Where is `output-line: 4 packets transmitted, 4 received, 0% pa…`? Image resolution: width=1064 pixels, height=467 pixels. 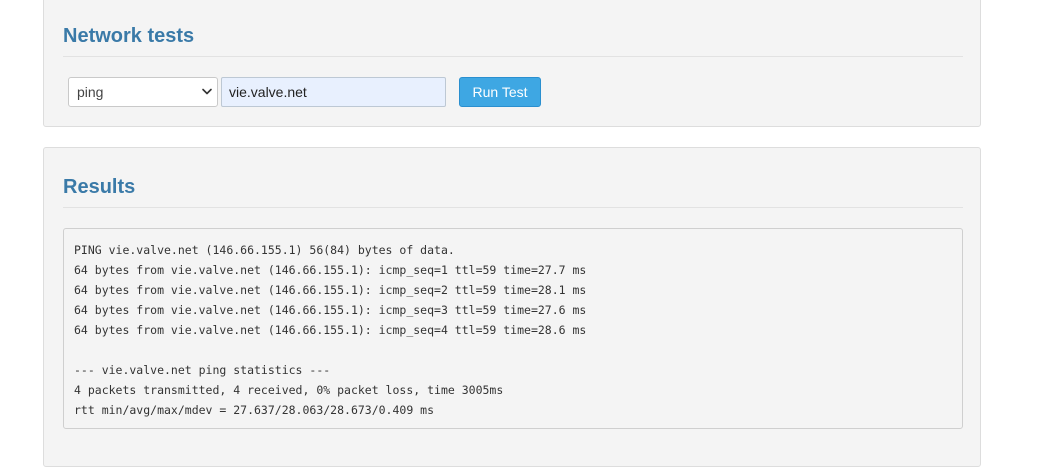
output-line: 4 packets transmitted, 4 received, 0% pa… is located at coordinates (289, 390).